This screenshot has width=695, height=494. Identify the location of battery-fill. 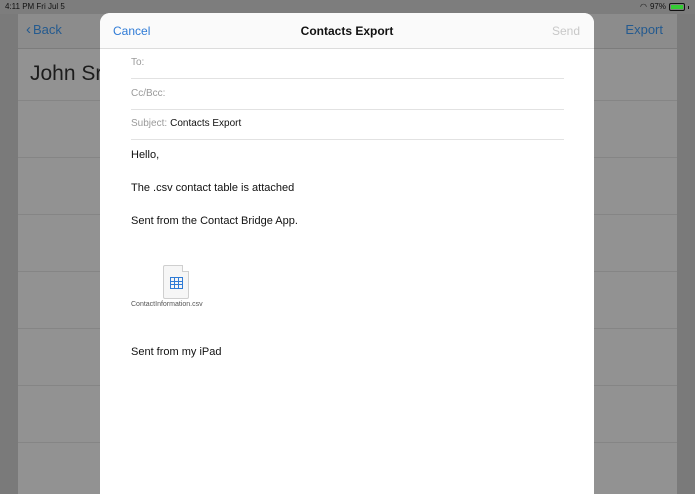
(677, 7).